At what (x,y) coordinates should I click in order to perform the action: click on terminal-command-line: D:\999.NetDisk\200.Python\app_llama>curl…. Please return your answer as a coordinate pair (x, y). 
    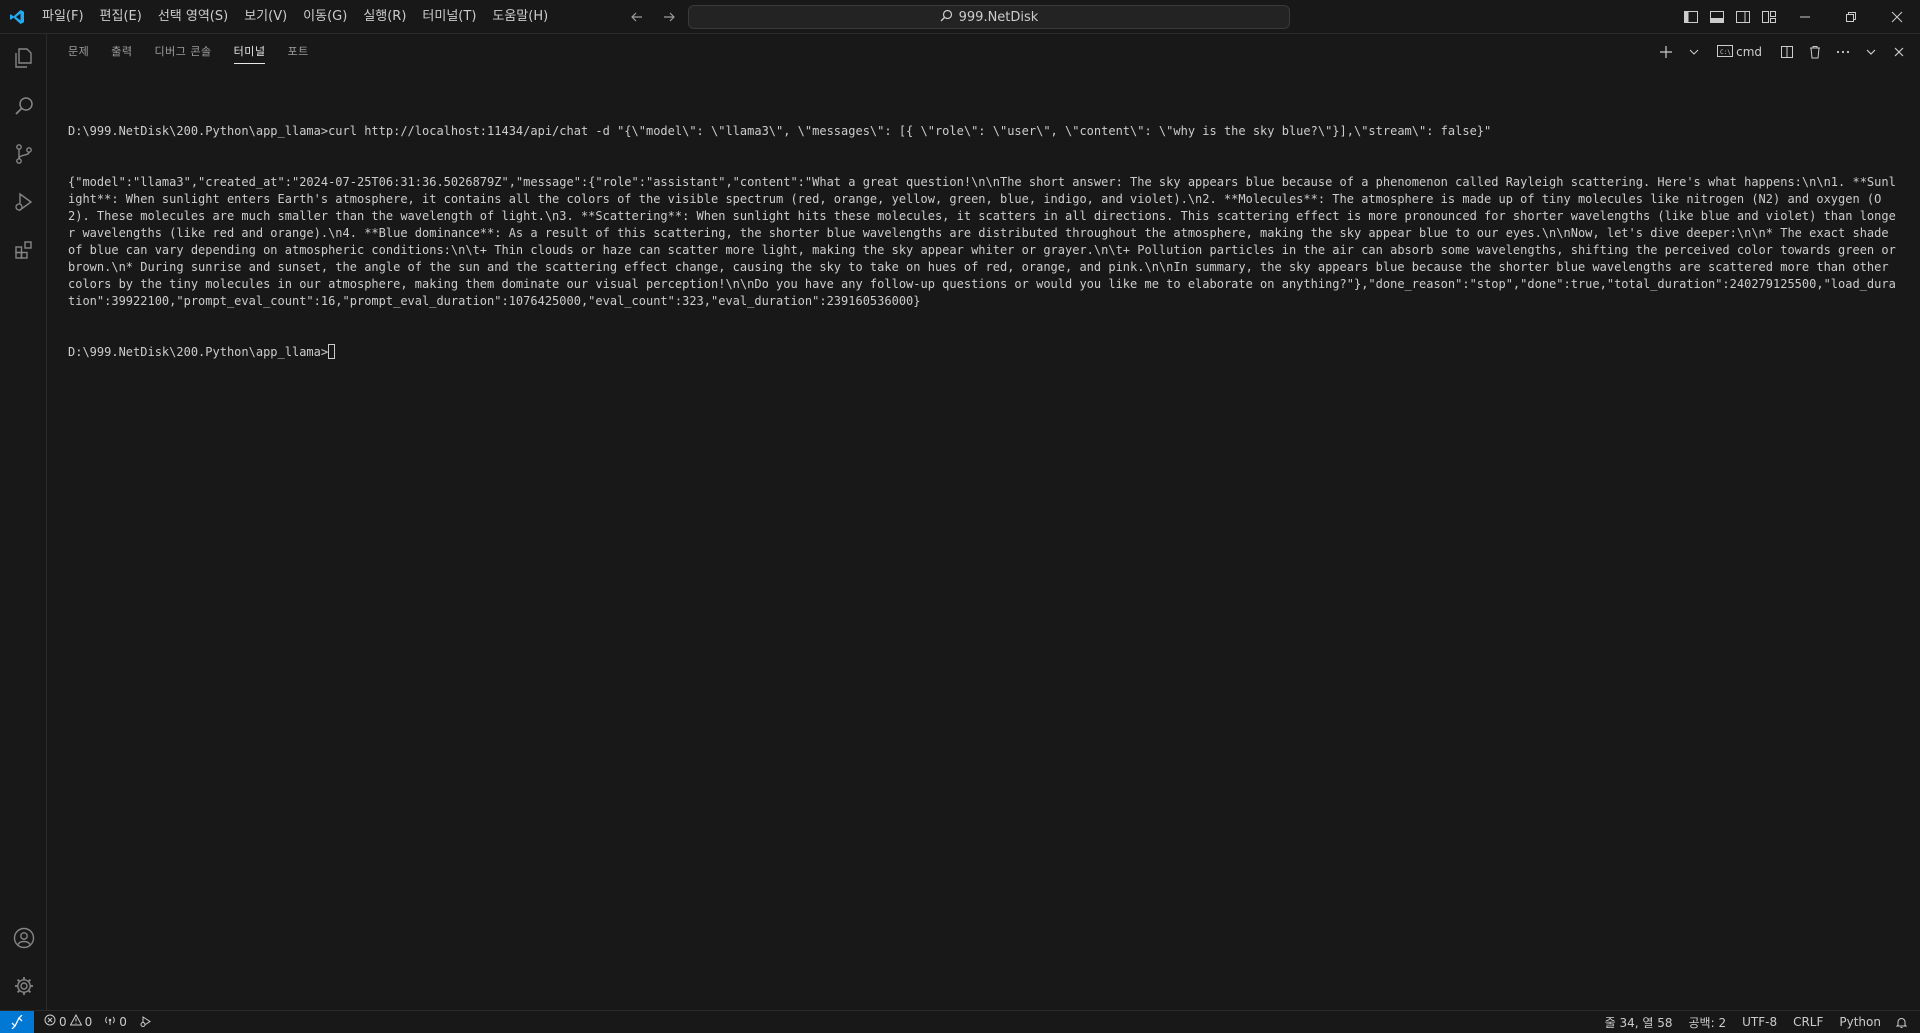
    Looking at the image, I should click on (780, 131).